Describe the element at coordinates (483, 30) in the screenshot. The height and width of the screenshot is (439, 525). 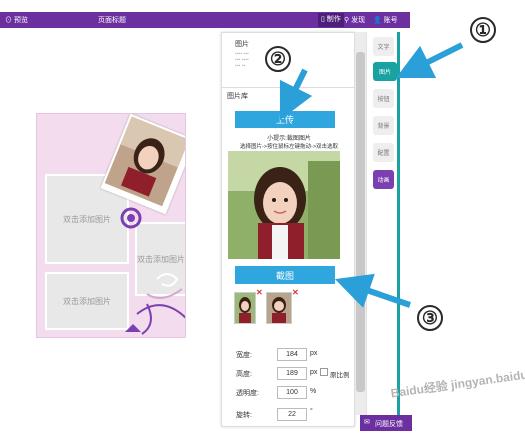
I see `marker-1: ①` at that location.